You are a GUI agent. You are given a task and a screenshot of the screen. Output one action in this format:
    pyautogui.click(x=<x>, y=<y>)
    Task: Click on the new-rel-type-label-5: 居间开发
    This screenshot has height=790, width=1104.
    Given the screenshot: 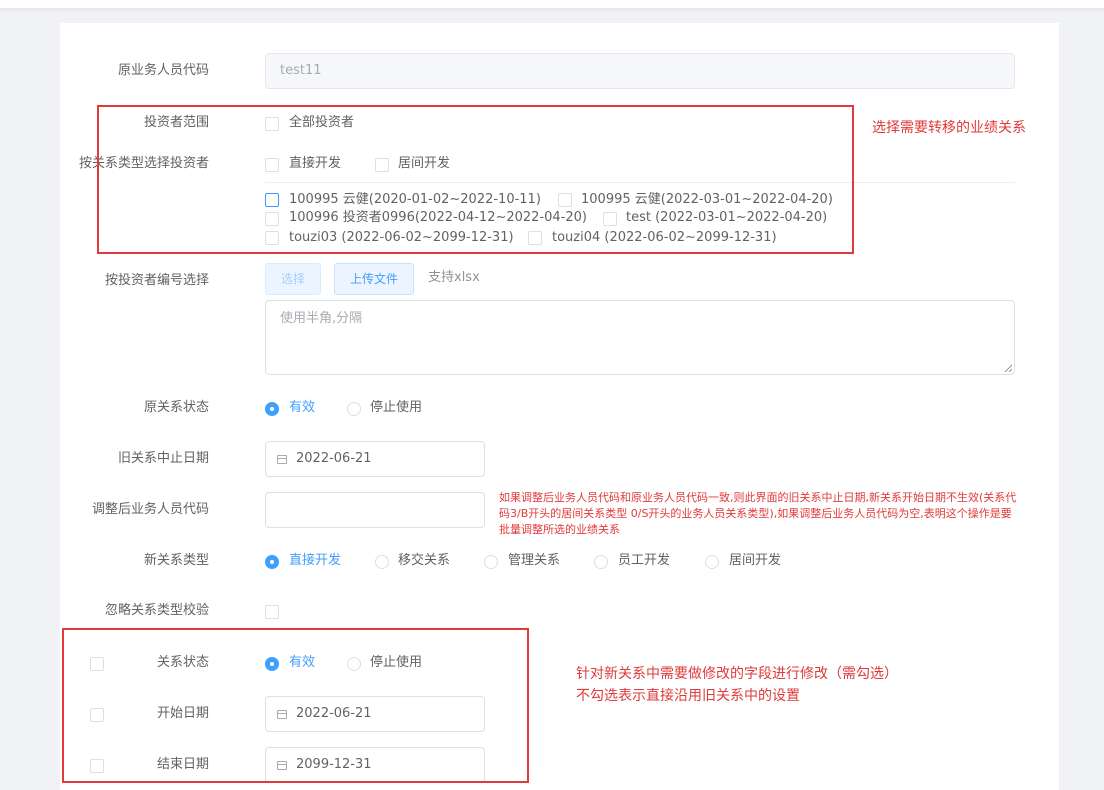 What is the action you would take?
    pyautogui.click(x=755, y=560)
    